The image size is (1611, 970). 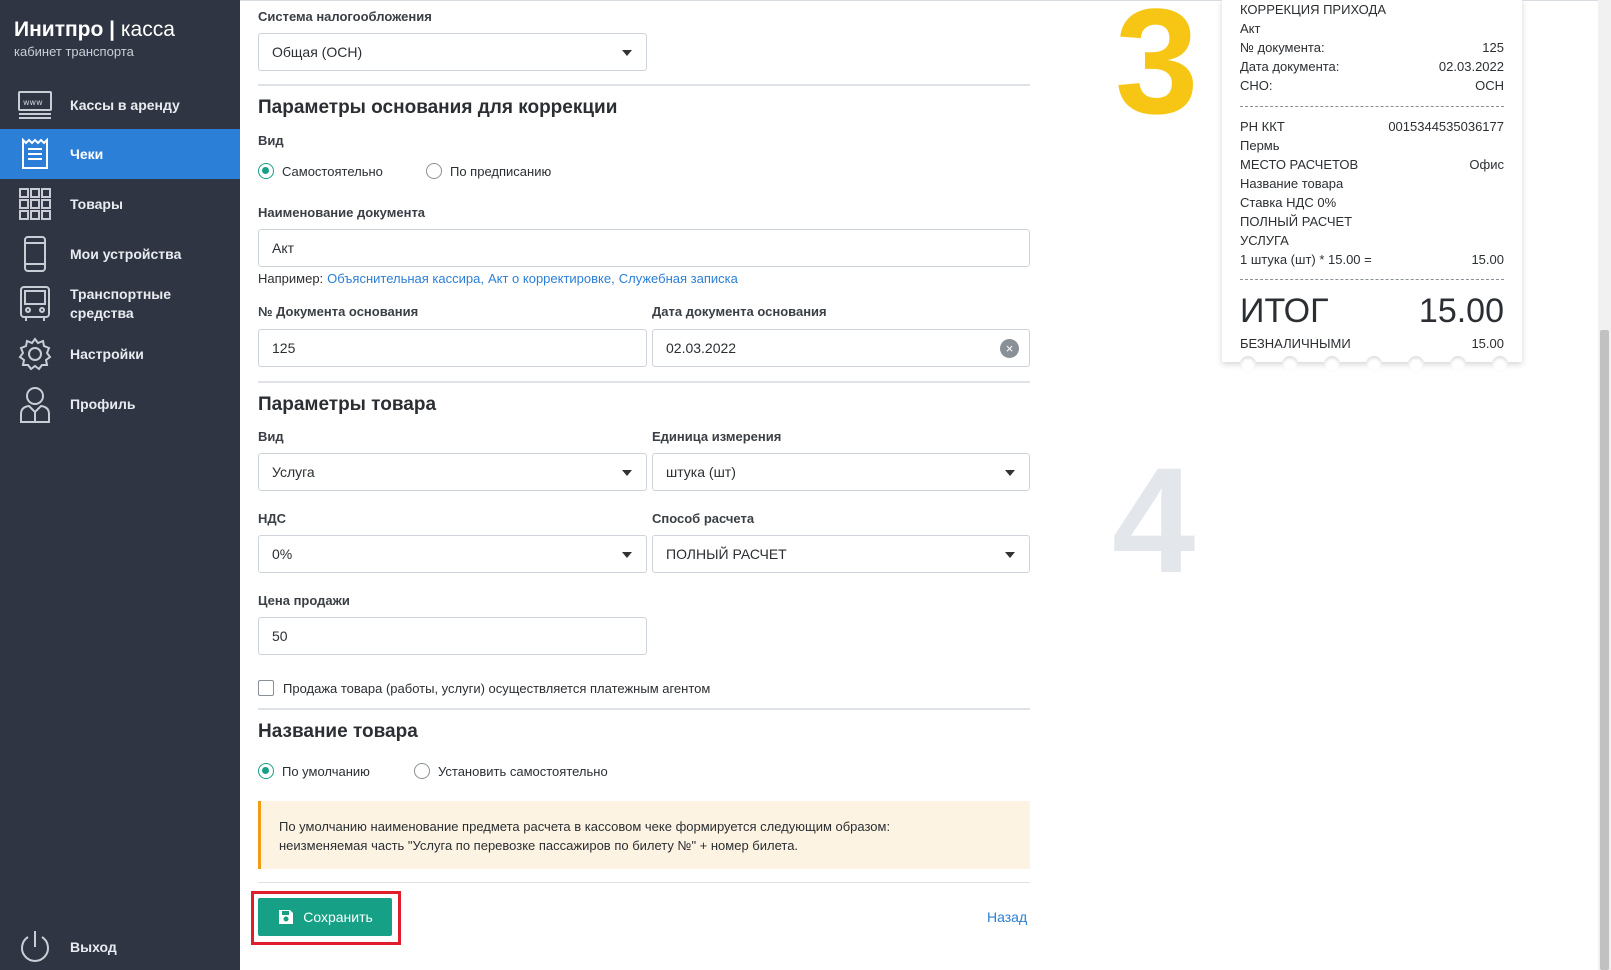 I want to click on clear-icon: ×, so click(x=1009, y=348).